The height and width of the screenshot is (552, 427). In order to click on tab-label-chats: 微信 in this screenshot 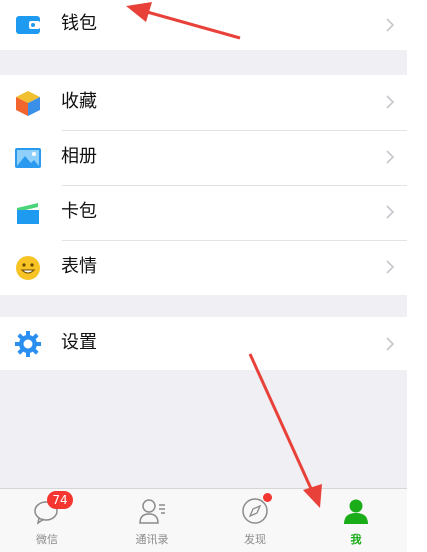, I will do `click(47, 539)`.